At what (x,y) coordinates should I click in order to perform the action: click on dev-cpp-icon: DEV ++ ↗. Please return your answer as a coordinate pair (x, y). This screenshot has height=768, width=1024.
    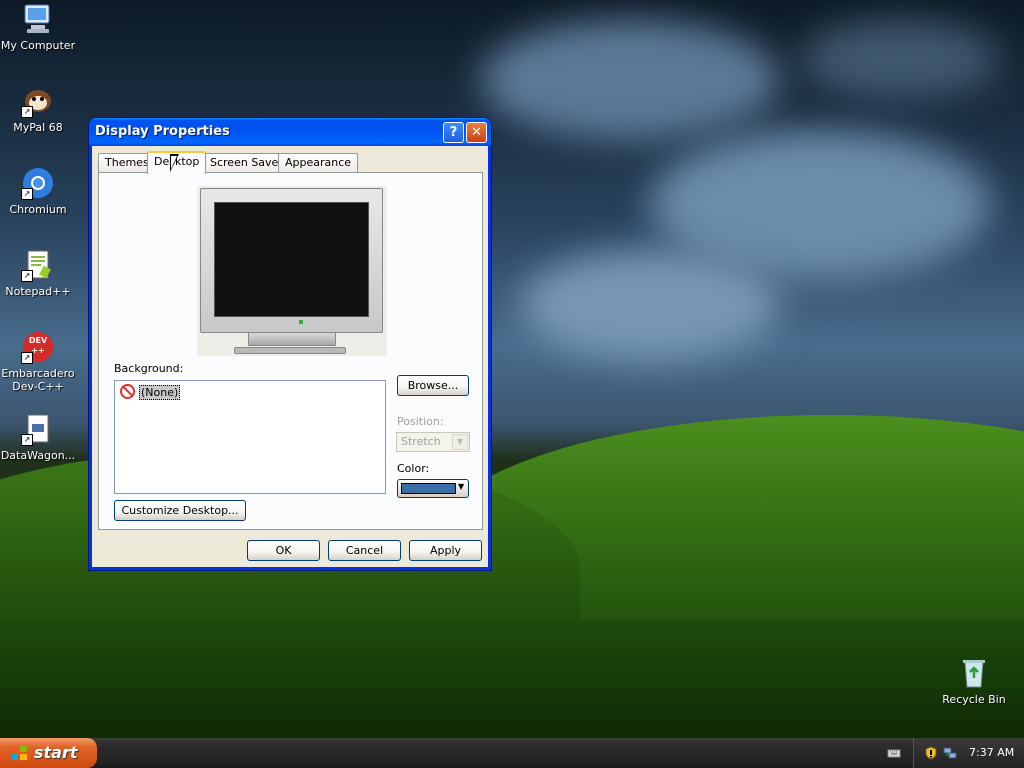
    Looking at the image, I should click on (38, 347).